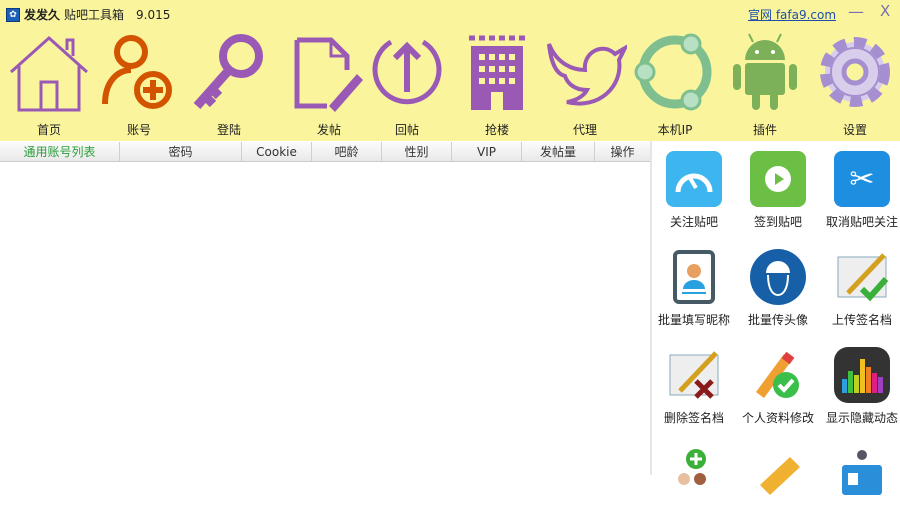 This screenshot has width=900, height=507. Describe the element at coordinates (277, 151) in the screenshot. I see `column-cookie: Cookie` at that location.